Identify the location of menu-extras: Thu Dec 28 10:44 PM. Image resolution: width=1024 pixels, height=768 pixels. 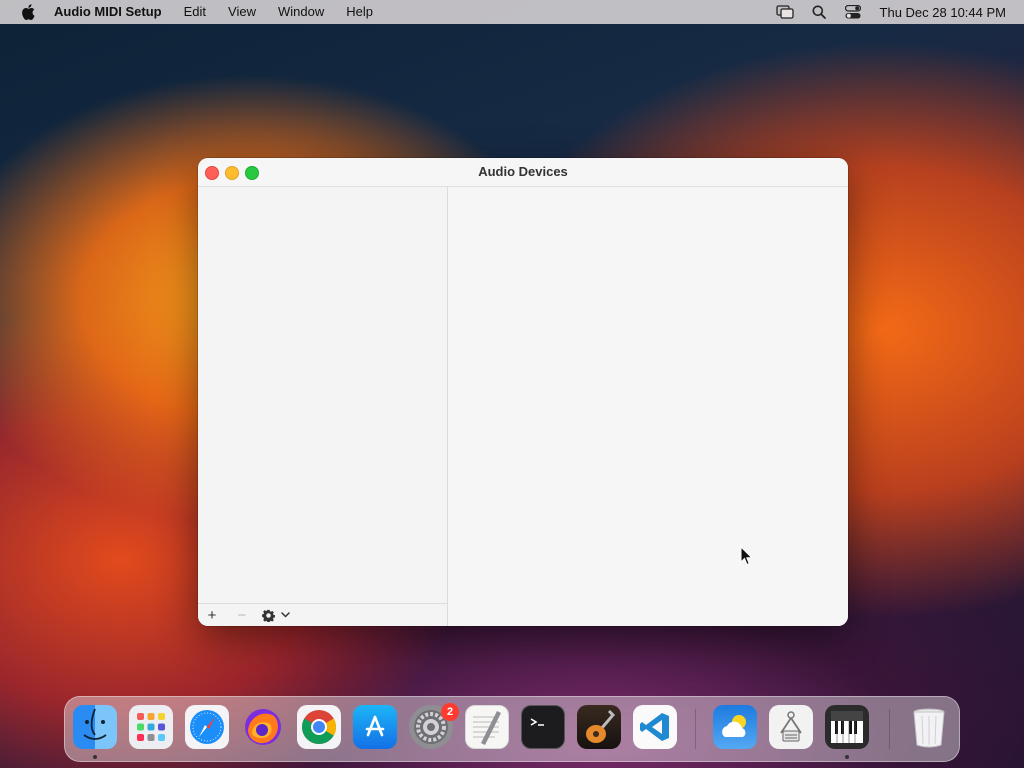
(887, 12).